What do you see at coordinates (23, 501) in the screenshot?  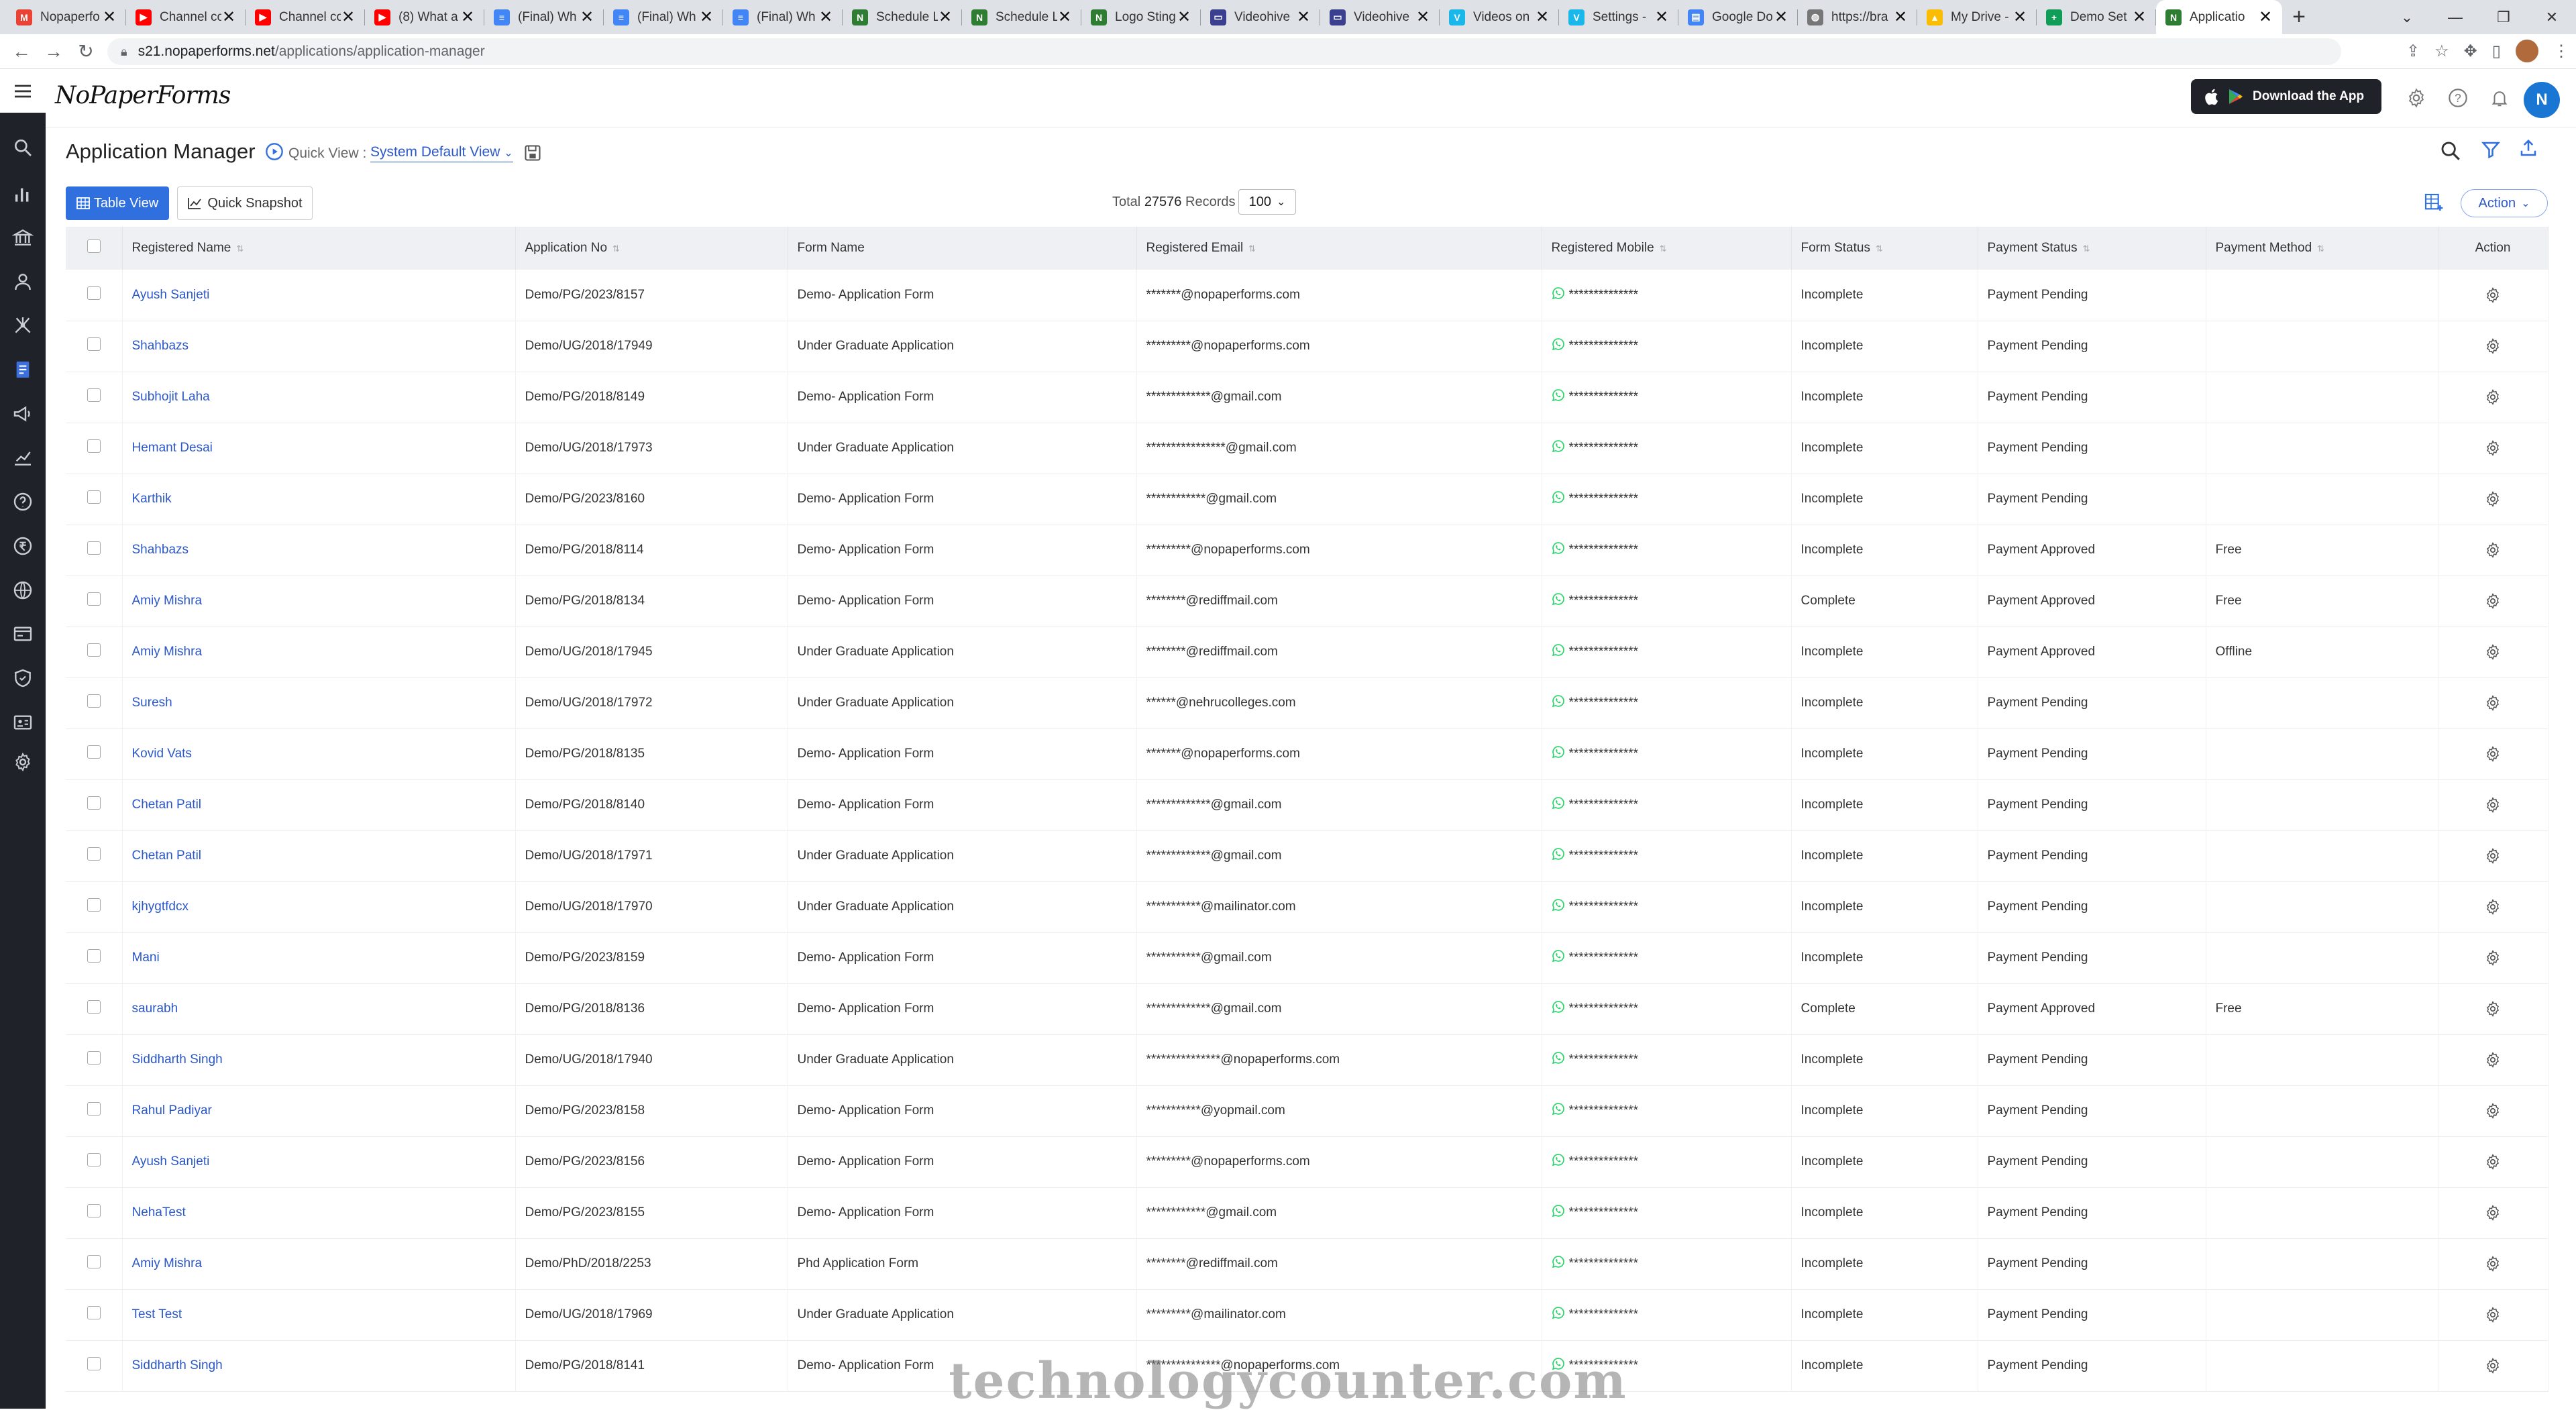 I see `help-icon` at bounding box center [23, 501].